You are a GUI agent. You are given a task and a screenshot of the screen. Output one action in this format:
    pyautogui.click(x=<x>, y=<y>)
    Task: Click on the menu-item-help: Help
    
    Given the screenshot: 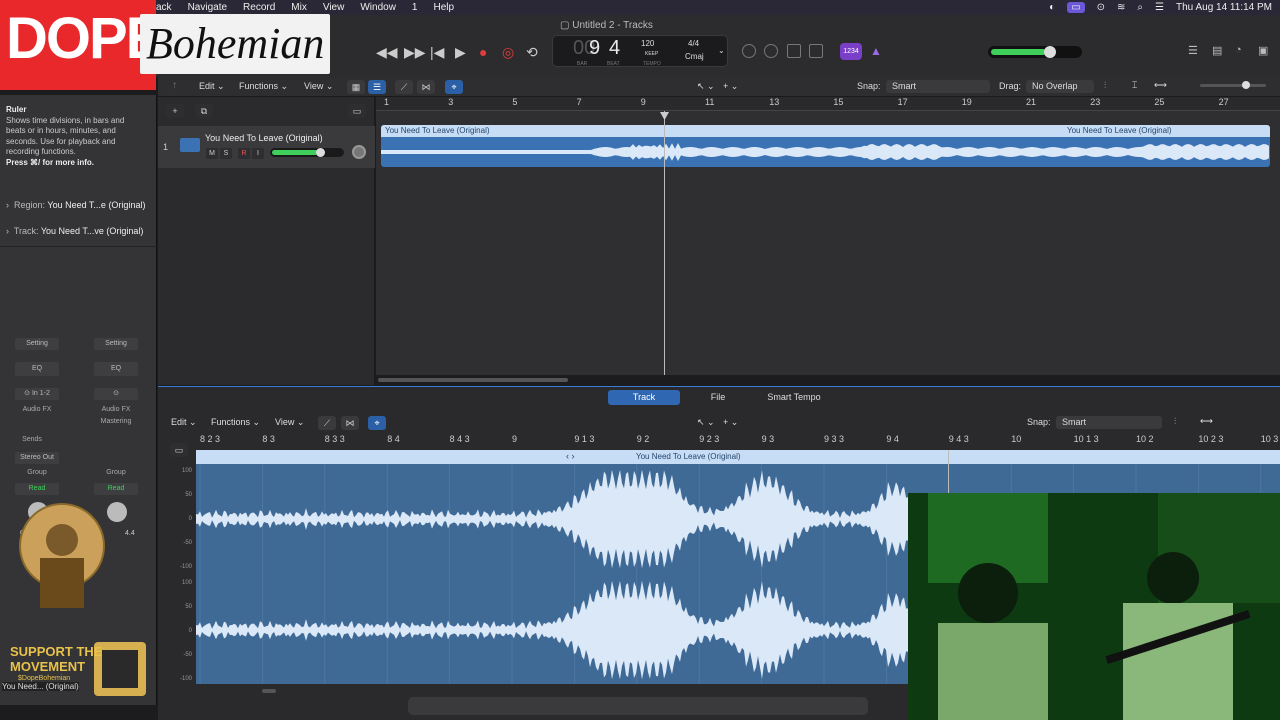 What is the action you would take?
    pyautogui.click(x=443, y=7)
    